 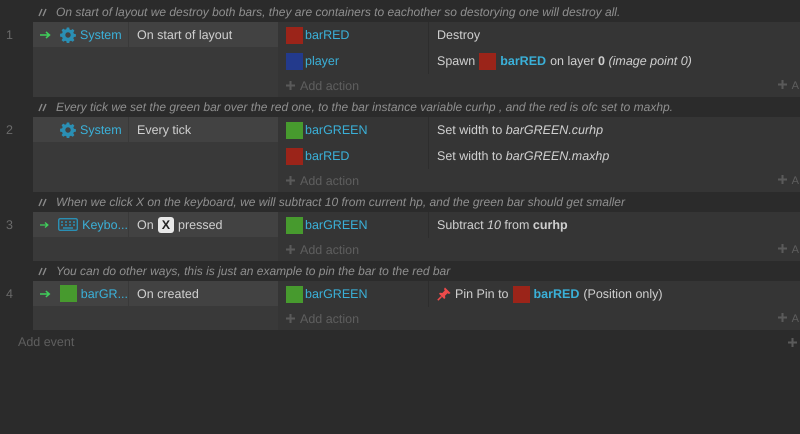 I want to click on condition-text: pressed, so click(x=200, y=225).